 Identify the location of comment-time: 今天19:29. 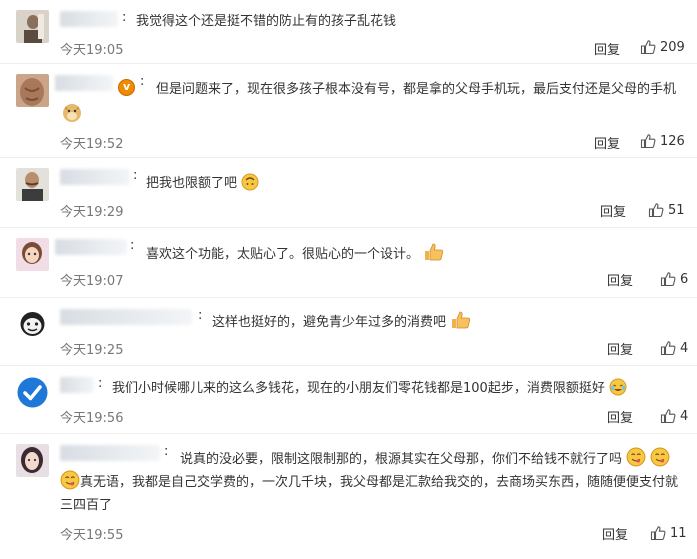
(92, 212).